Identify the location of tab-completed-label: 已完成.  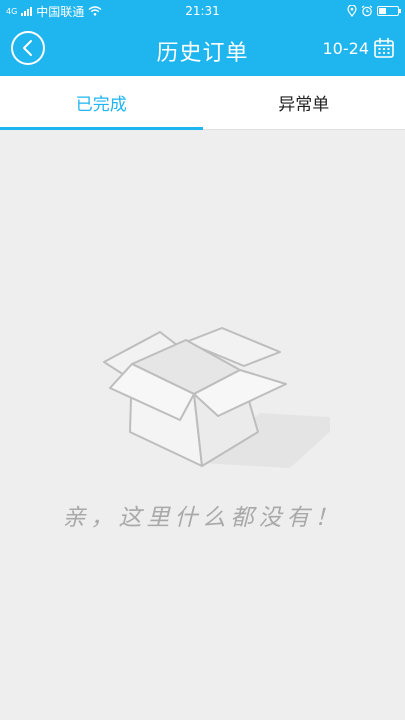
(101, 105).